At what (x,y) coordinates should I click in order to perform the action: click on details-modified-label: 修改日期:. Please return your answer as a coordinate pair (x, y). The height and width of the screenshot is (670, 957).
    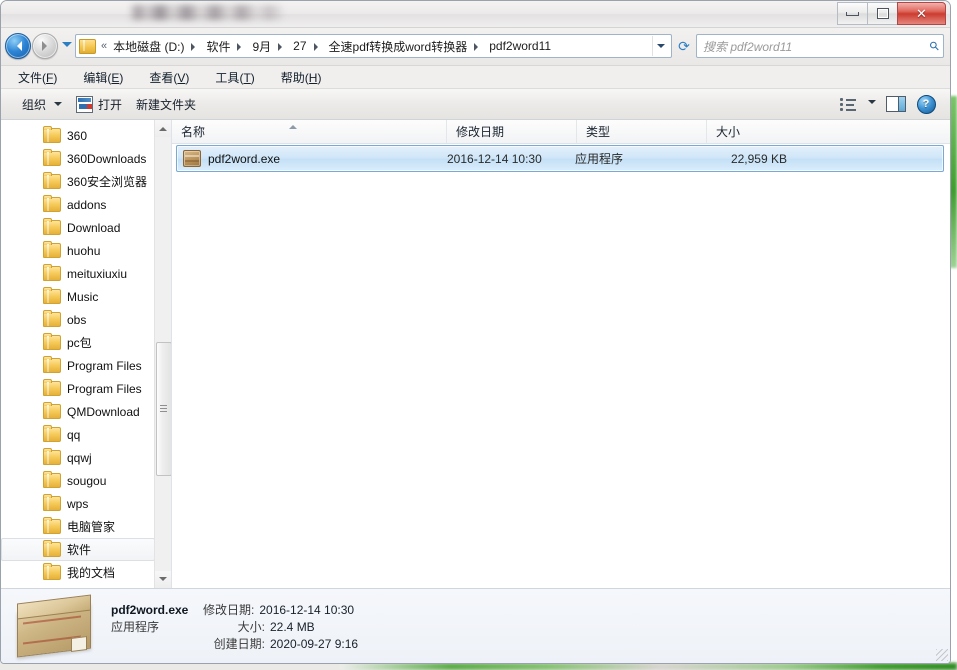
    Looking at the image, I should click on (229, 609).